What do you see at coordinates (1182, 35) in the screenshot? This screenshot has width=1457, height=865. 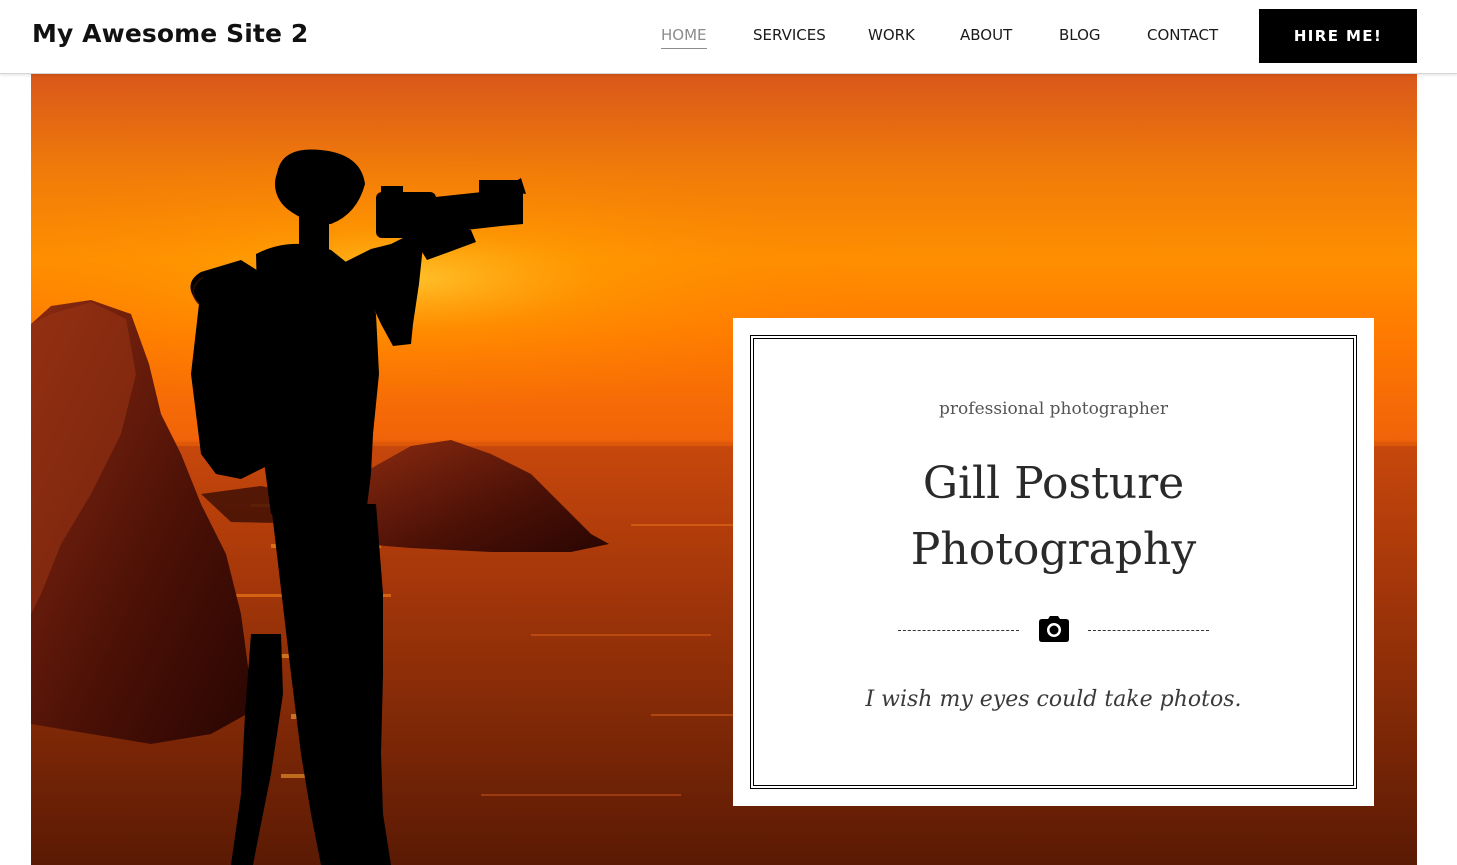 I see `nav-item-contact: CONTACT` at bounding box center [1182, 35].